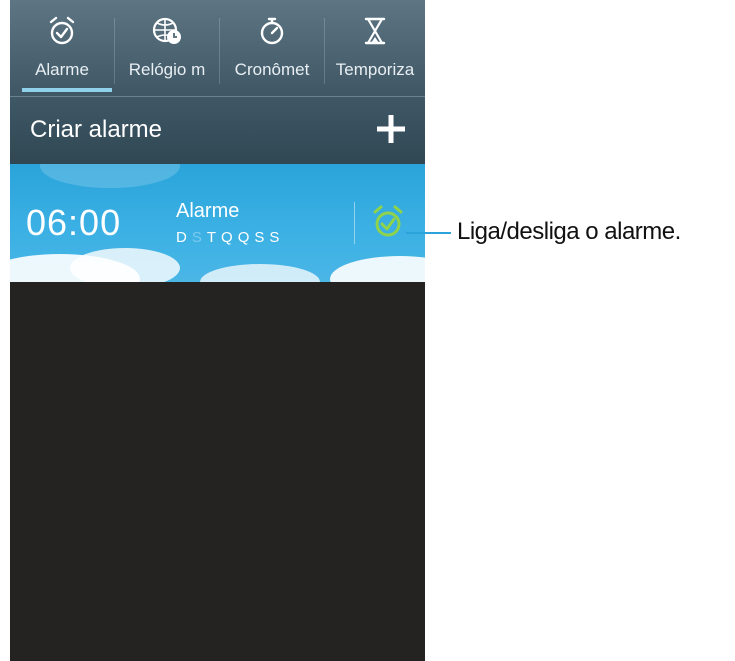 The height and width of the screenshot is (661, 735). I want to click on tab-stopwatch: Cronômet, so click(272, 46).